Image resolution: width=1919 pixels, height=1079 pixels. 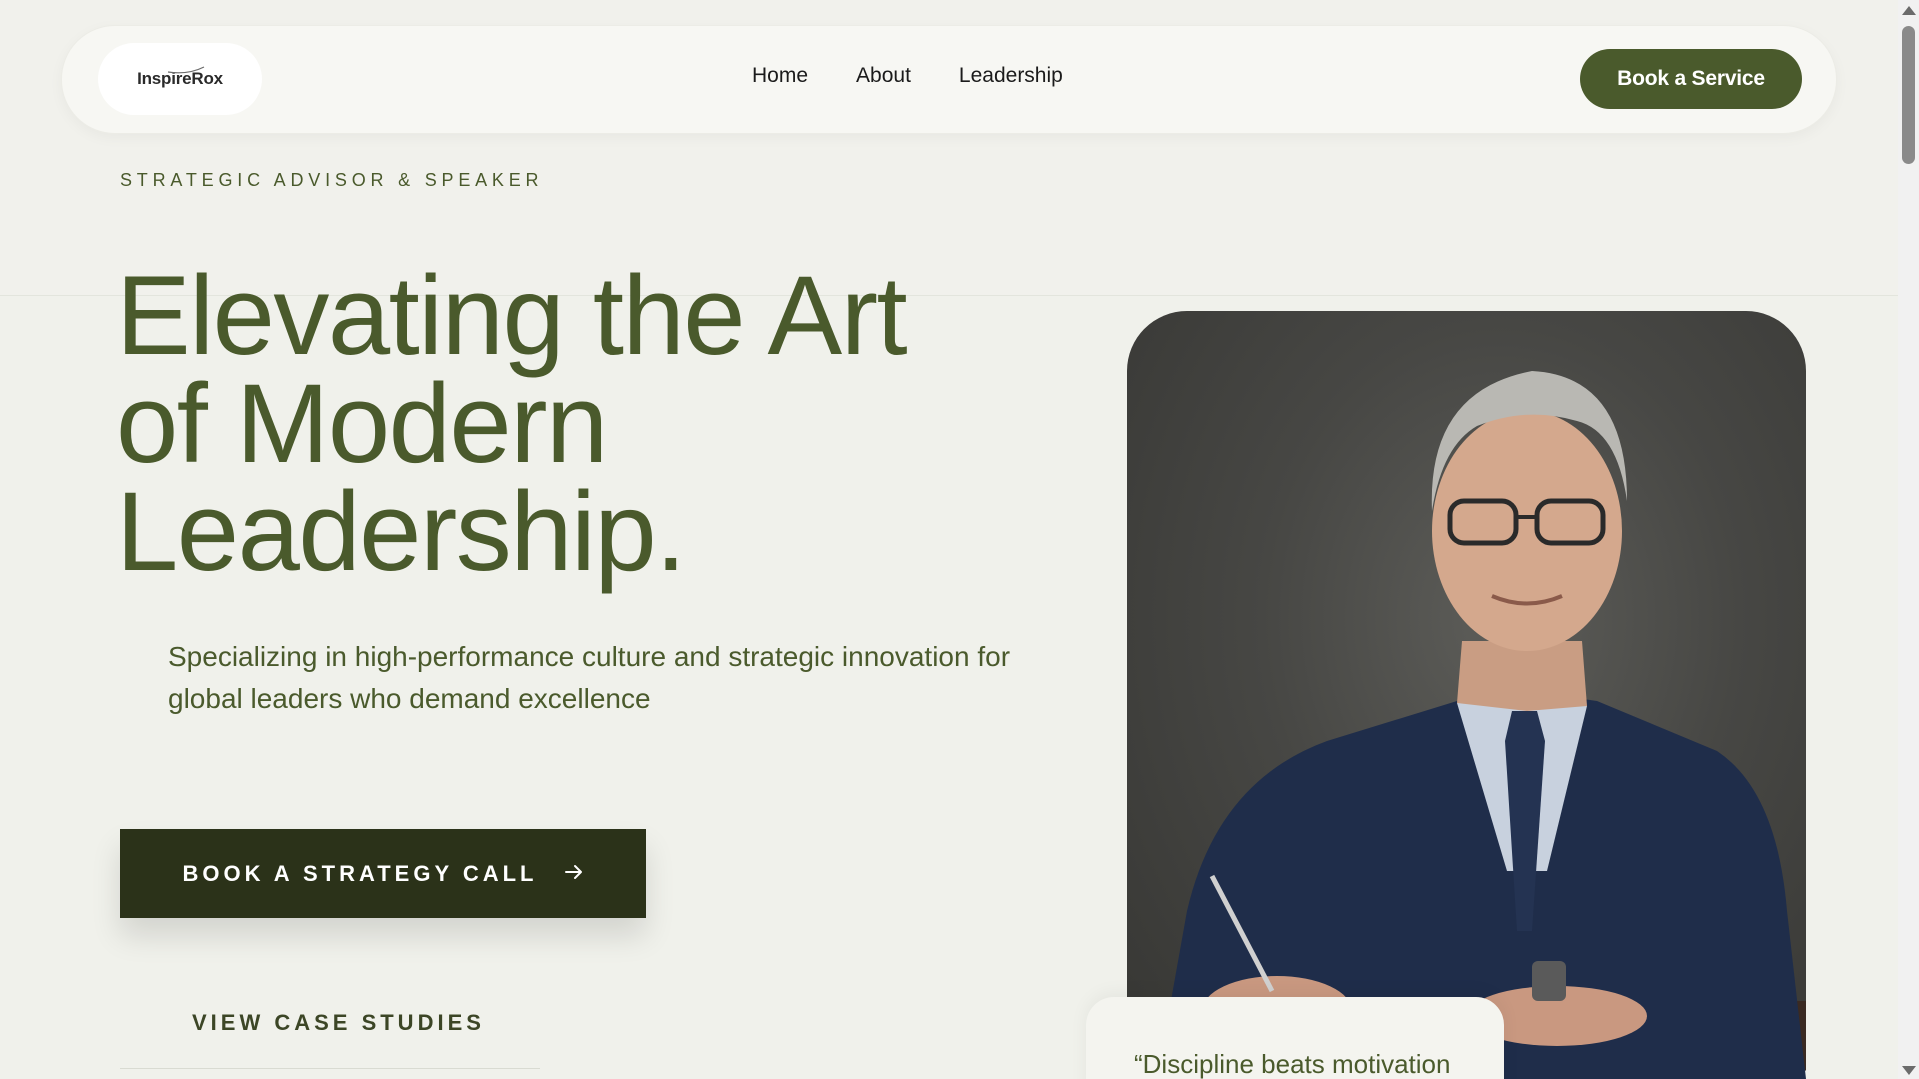 I want to click on scrollbar, so click(x=1908, y=539).